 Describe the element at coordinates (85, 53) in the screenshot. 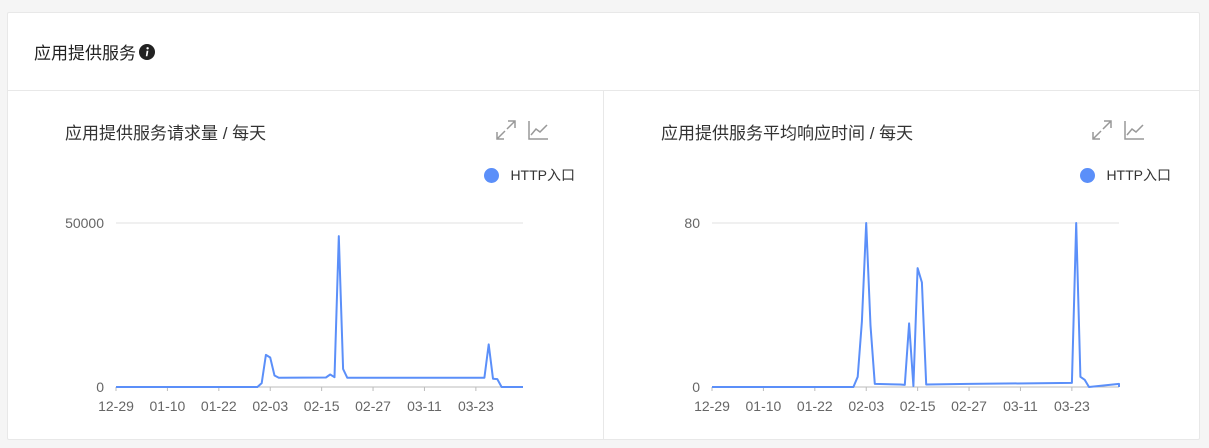

I see `card-title: 应用提供服务` at that location.